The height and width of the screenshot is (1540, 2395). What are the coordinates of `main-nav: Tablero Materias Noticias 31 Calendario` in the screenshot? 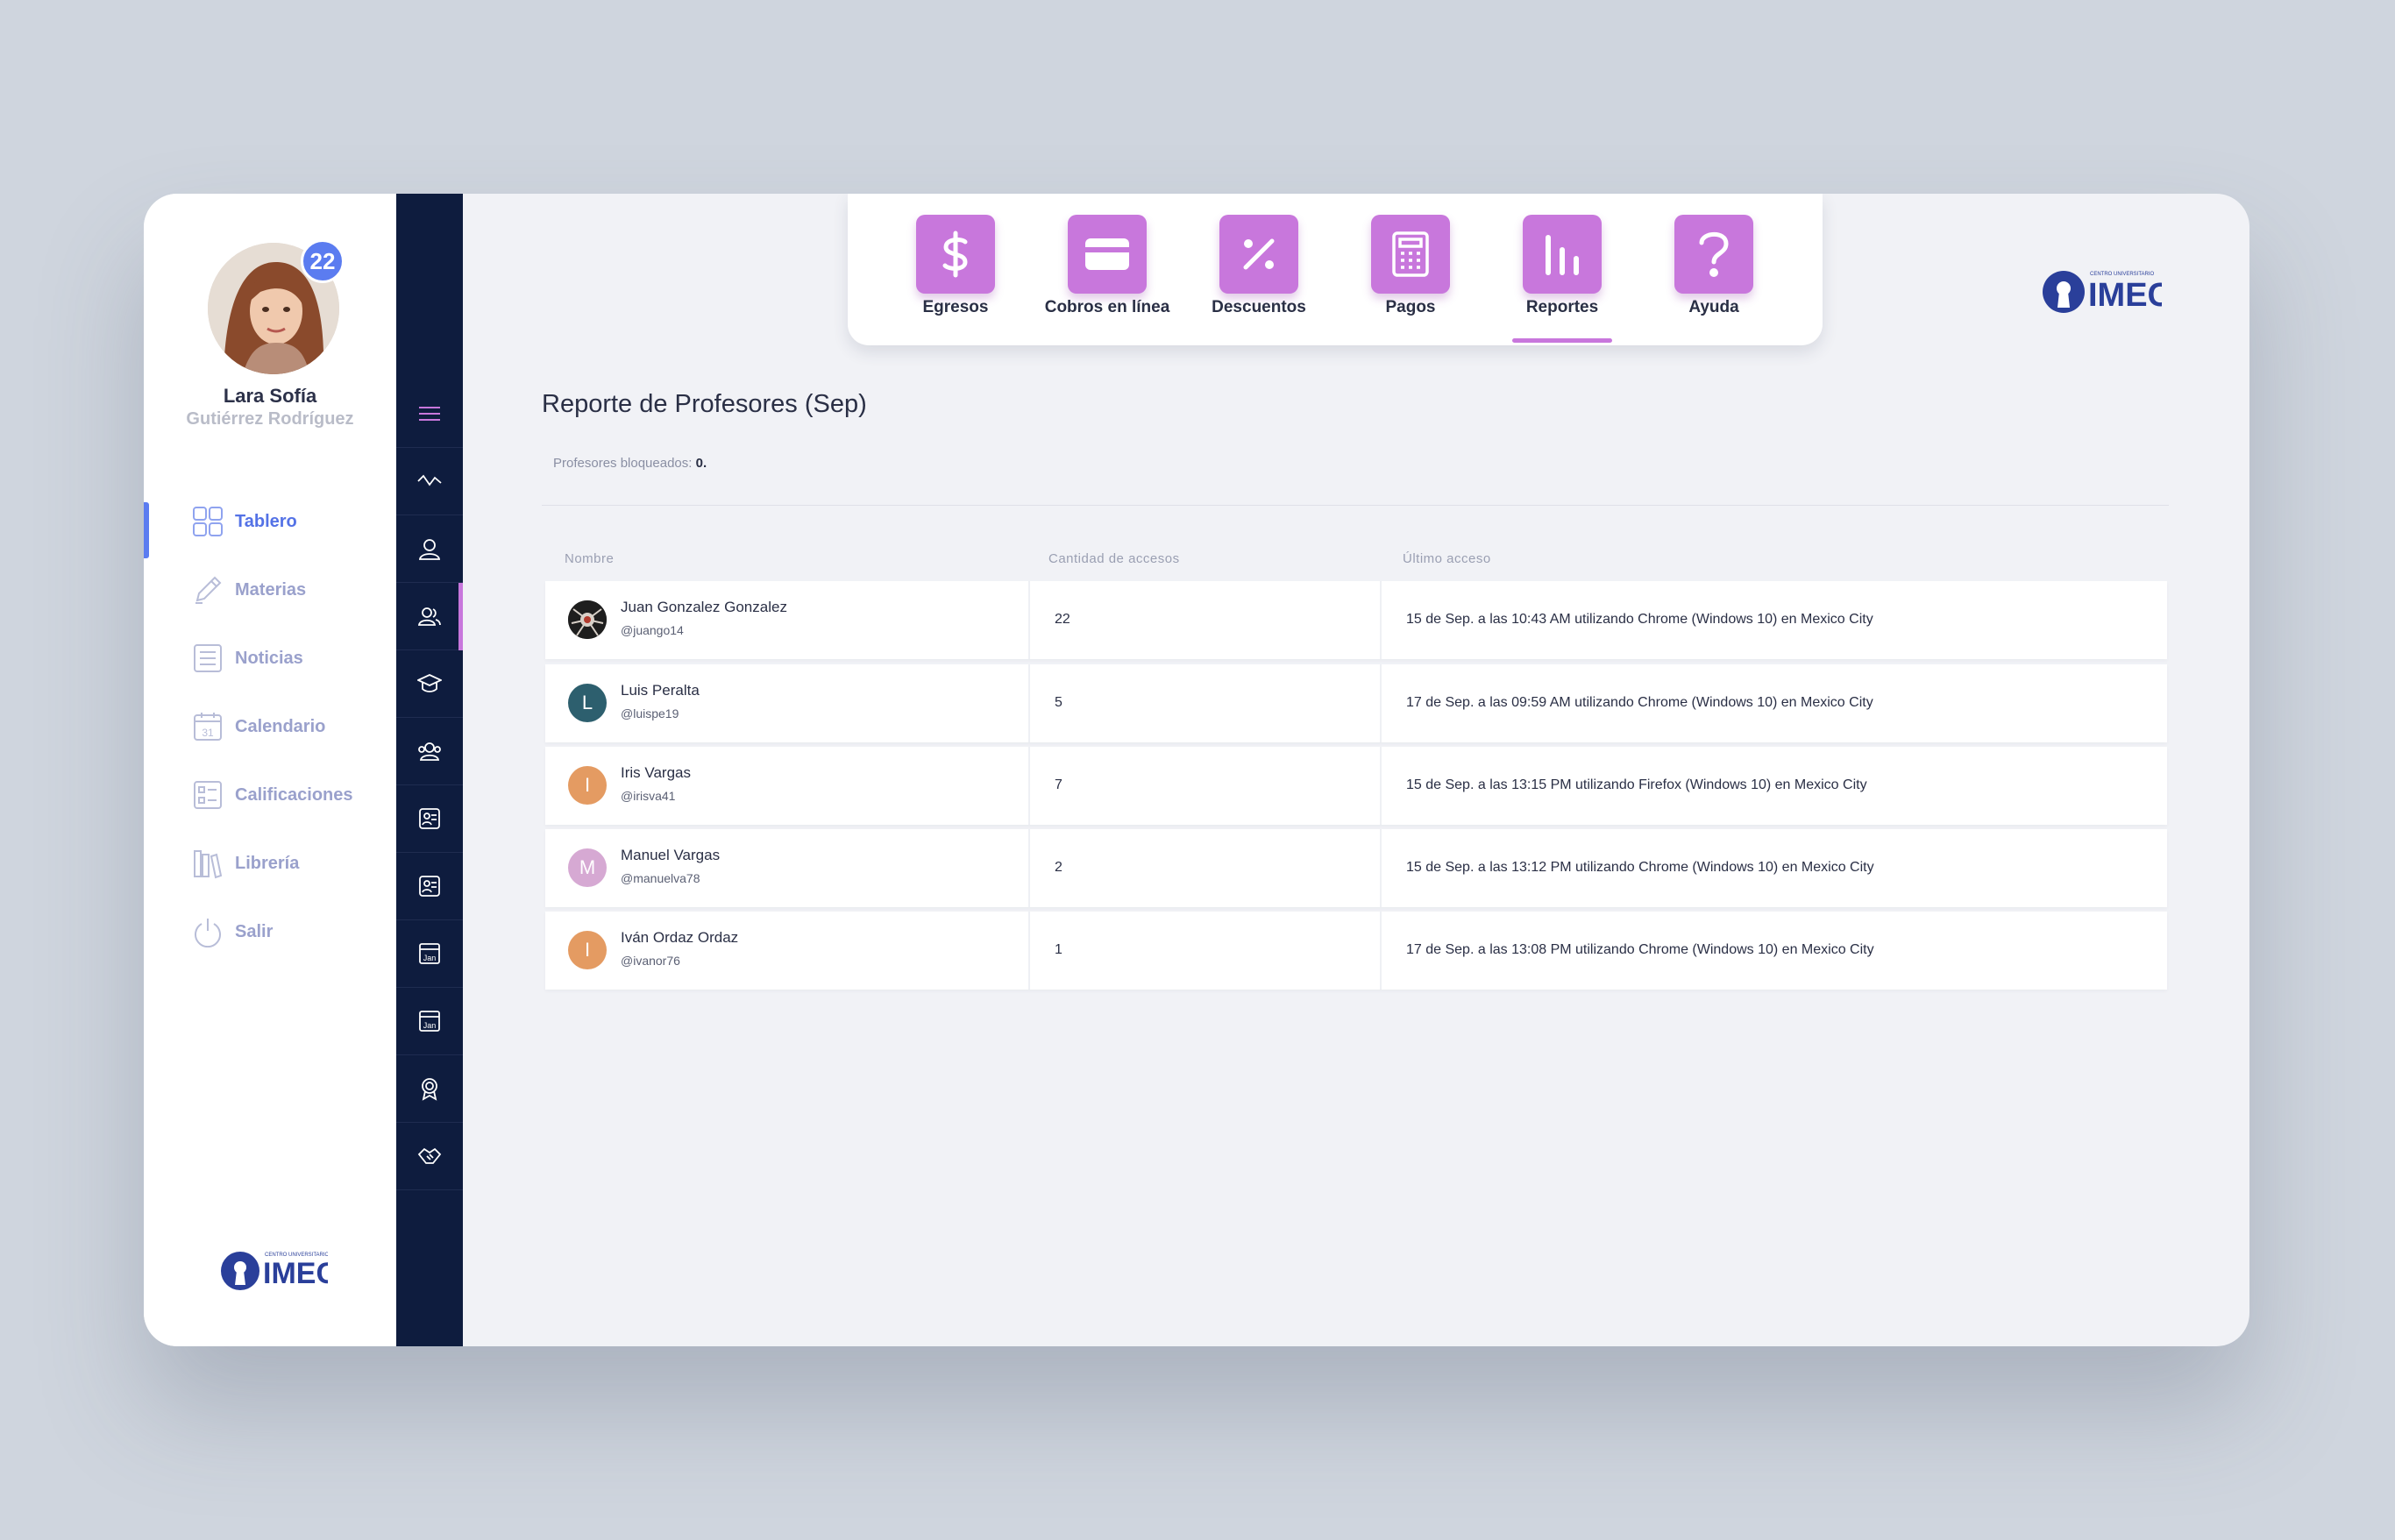 It's located at (270, 726).